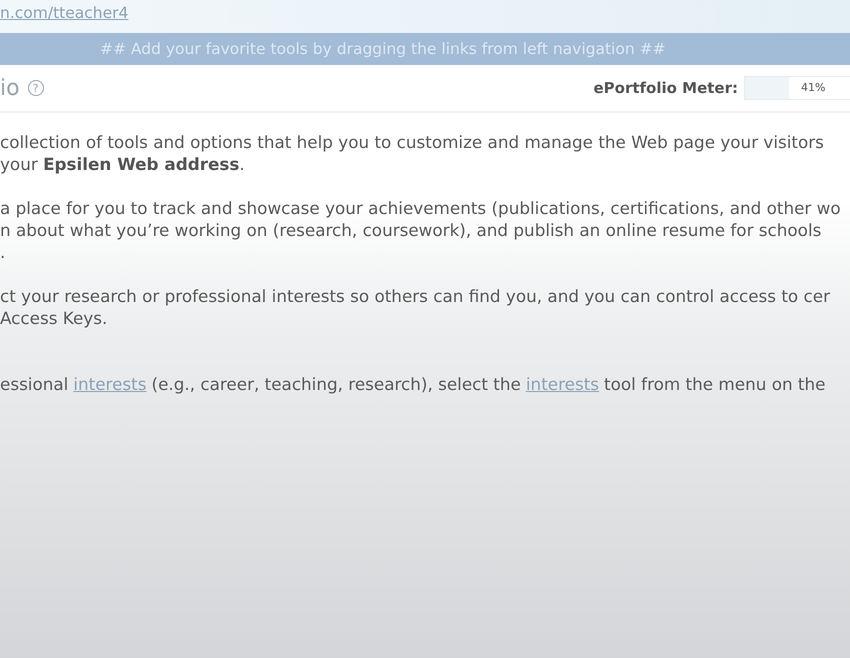 This screenshot has height=658, width=850. I want to click on body-text: Access Keys., so click(54, 318).